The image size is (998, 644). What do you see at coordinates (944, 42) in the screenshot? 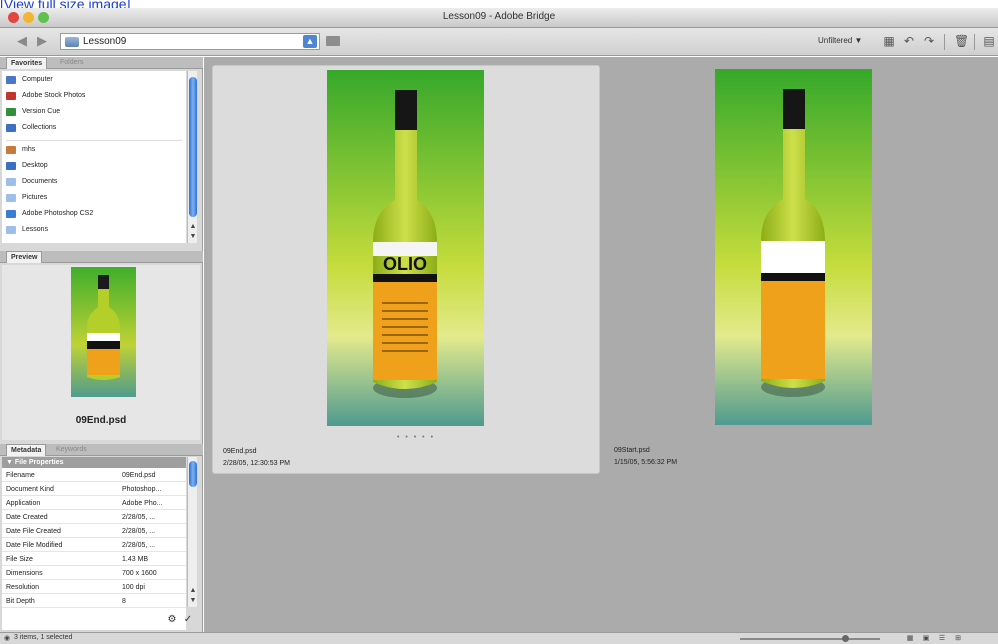
I see `toolbar-divider` at bounding box center [944, 42].